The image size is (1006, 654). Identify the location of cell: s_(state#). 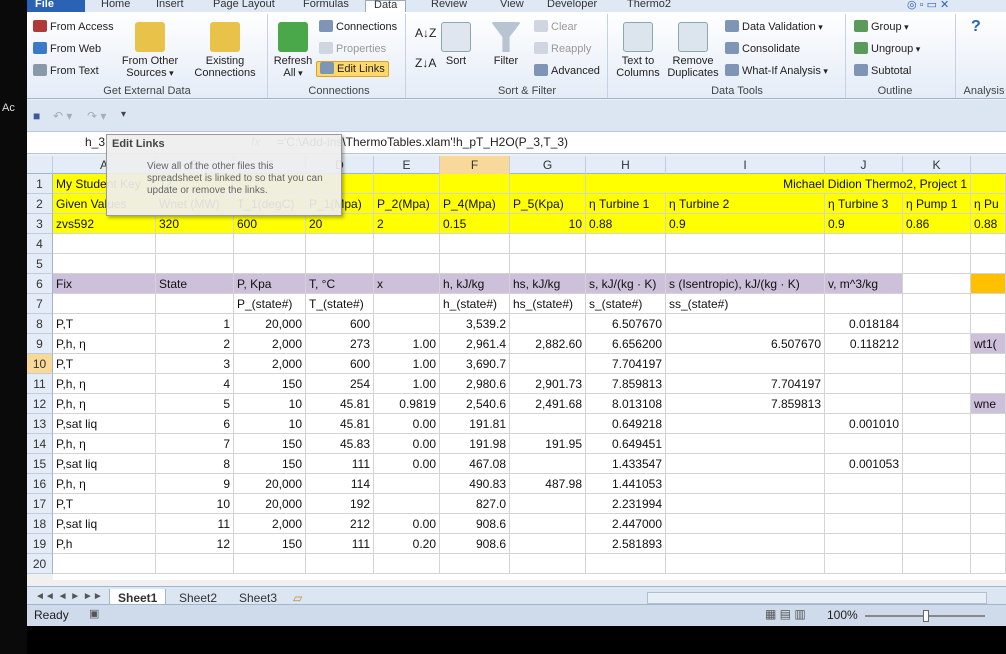
(626, 304).